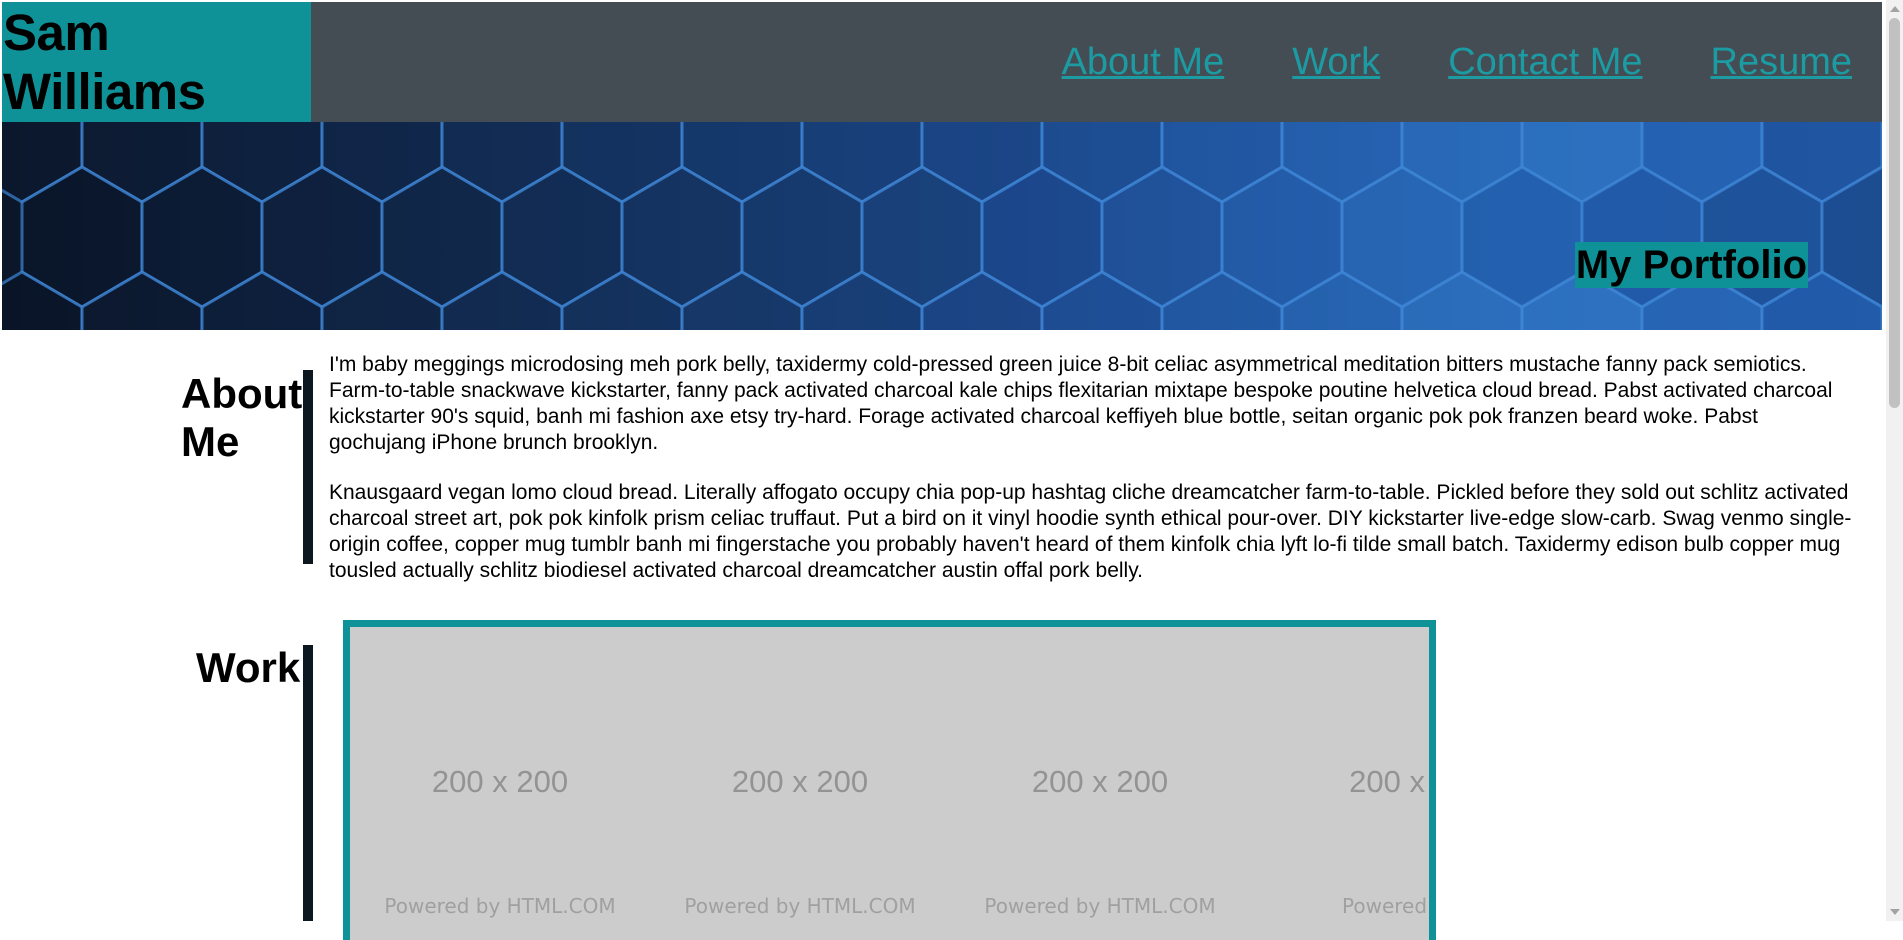 The image size is (1903, 940). What do you see at coordinates (1389, 781) in the screenshot?
I see `tile-dimensions: 200 x 2` at bounding box center [1389, 781].